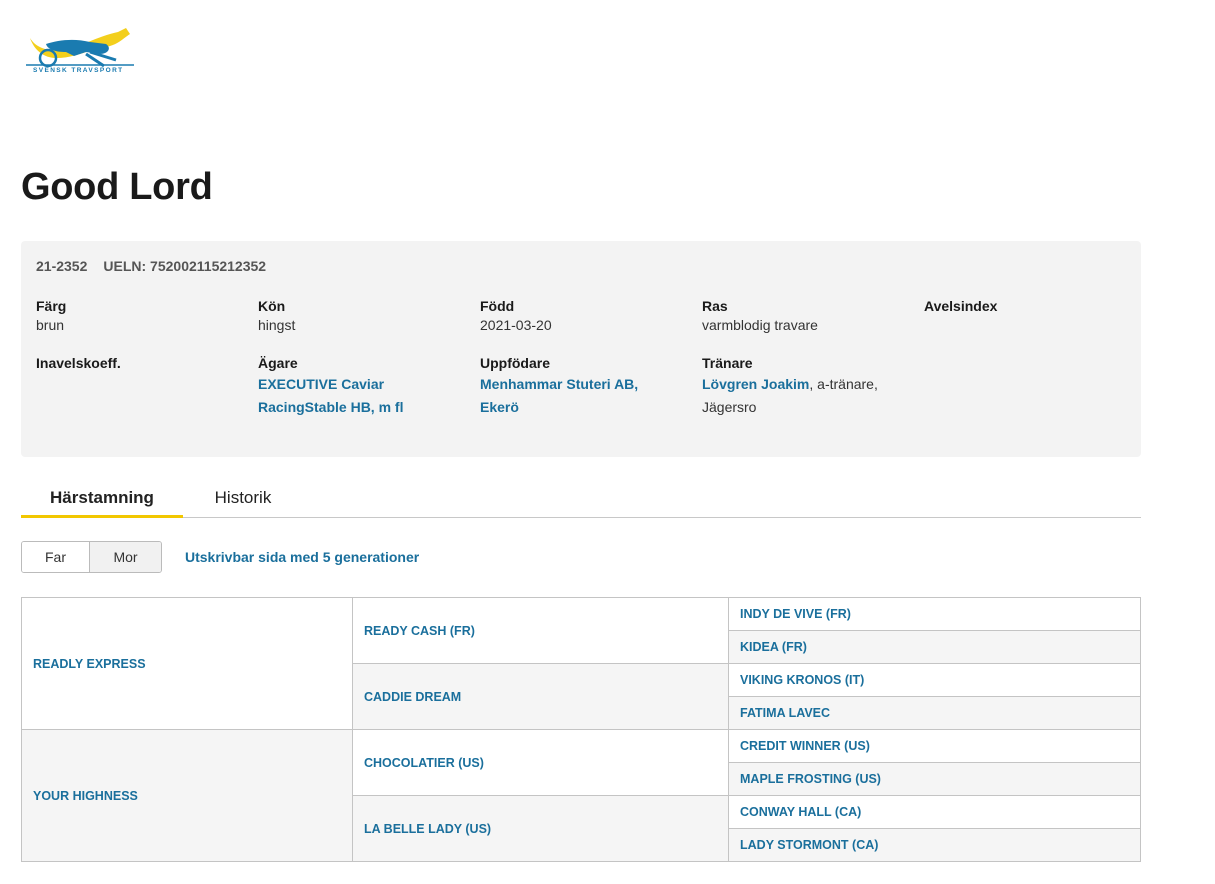 This screenshot has width=1215, height=884. Describe the element at coordinates (727, 363) in the screenshot. I see `field-trainer-label: Tränare` at that location.